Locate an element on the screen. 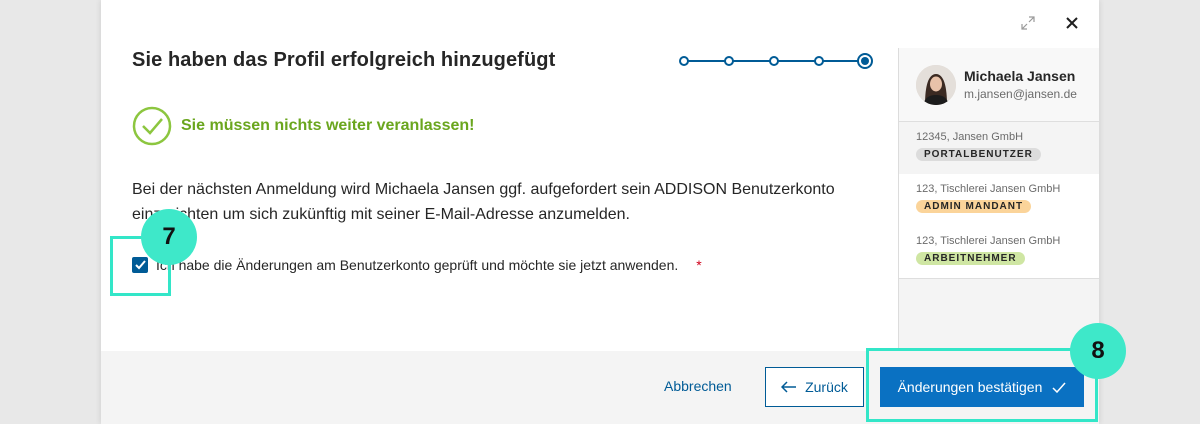 The height and width of the screenshot is (424, 1200). check-circle-icon is located at coordinates (152, 126).